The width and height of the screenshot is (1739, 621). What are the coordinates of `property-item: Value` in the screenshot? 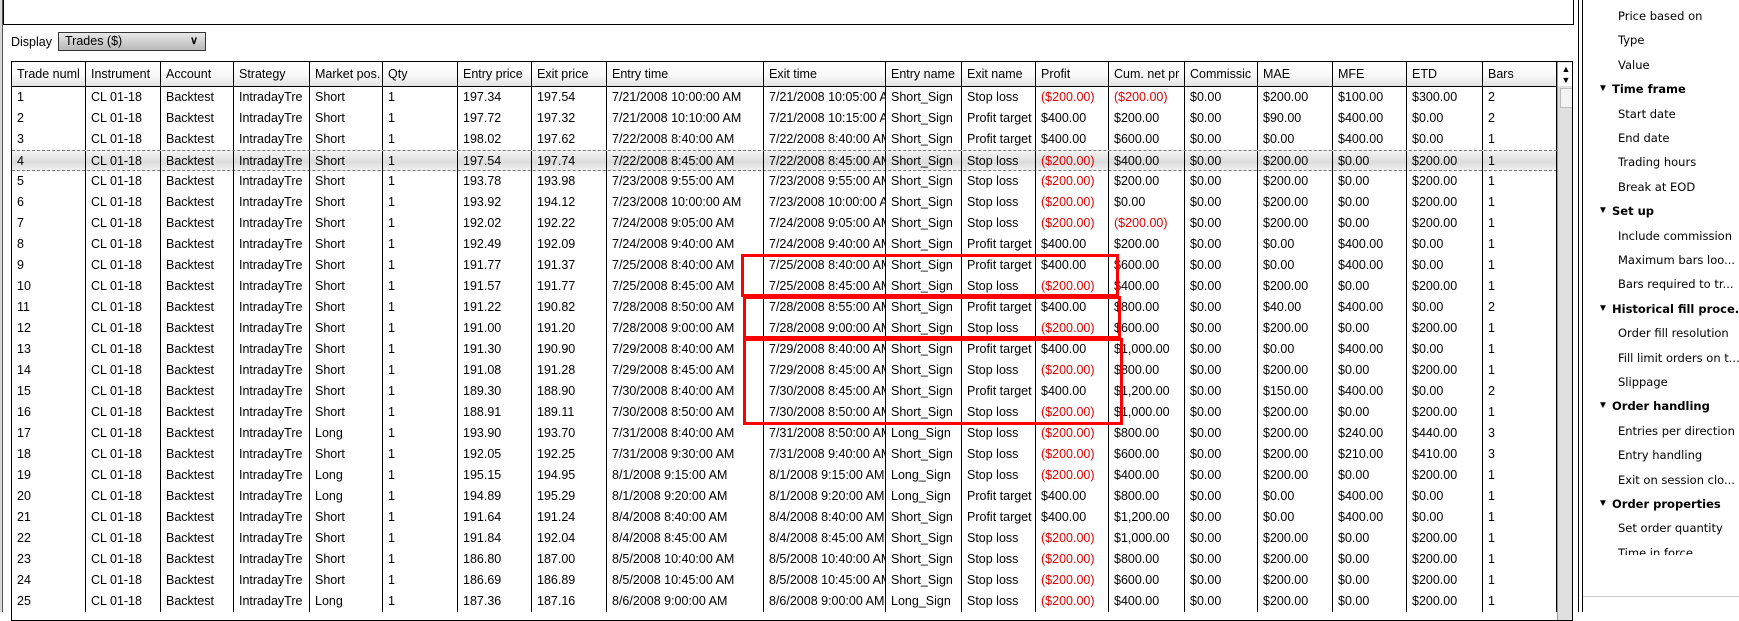 It's located at (1634, 65).